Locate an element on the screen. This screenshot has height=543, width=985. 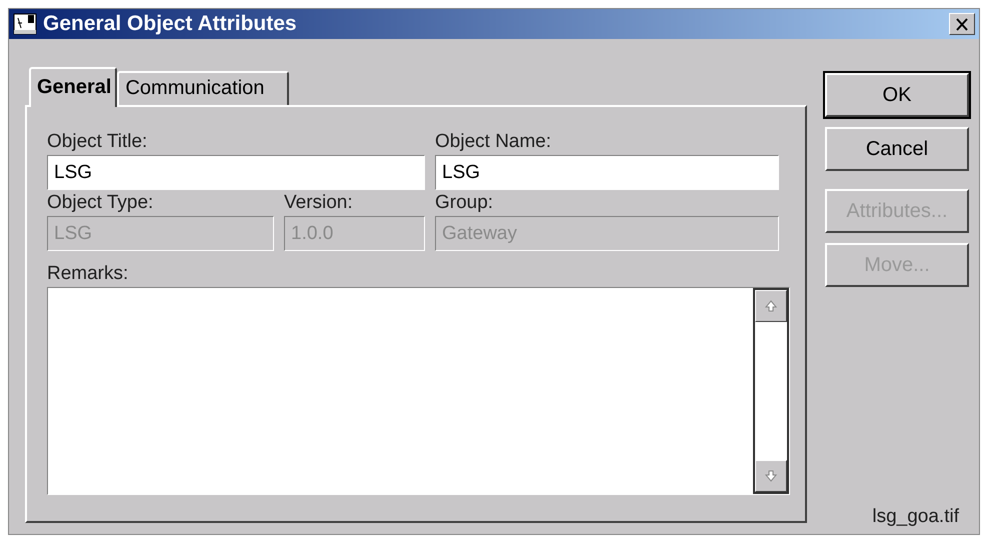
app-icon is located at coordinates (25, 24).